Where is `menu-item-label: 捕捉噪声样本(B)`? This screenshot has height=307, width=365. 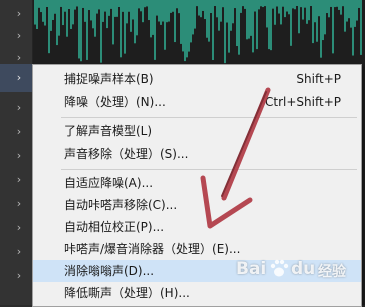 menu-item-label: 捕捉噪声样本(B) is located at coordinates (109, 79).